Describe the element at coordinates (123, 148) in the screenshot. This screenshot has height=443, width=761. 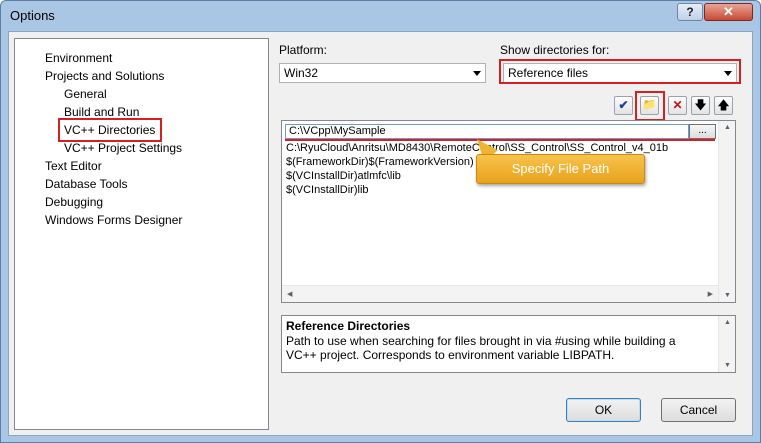
I see `tree-item-vc-project-settings: VC++ Project Settings` at that location.